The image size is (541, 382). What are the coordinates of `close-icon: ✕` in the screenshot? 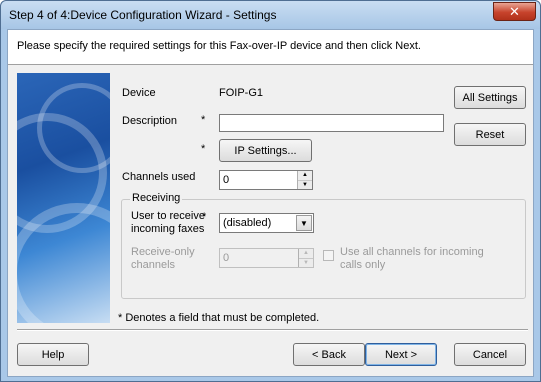 It's located at (514, 11).